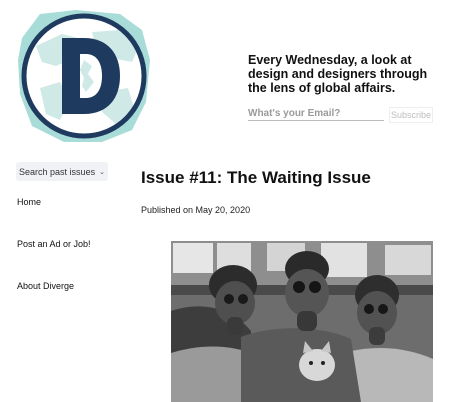  I want to click on issue-title: Issue #11: The Waiting Issue, so click(256, 177).